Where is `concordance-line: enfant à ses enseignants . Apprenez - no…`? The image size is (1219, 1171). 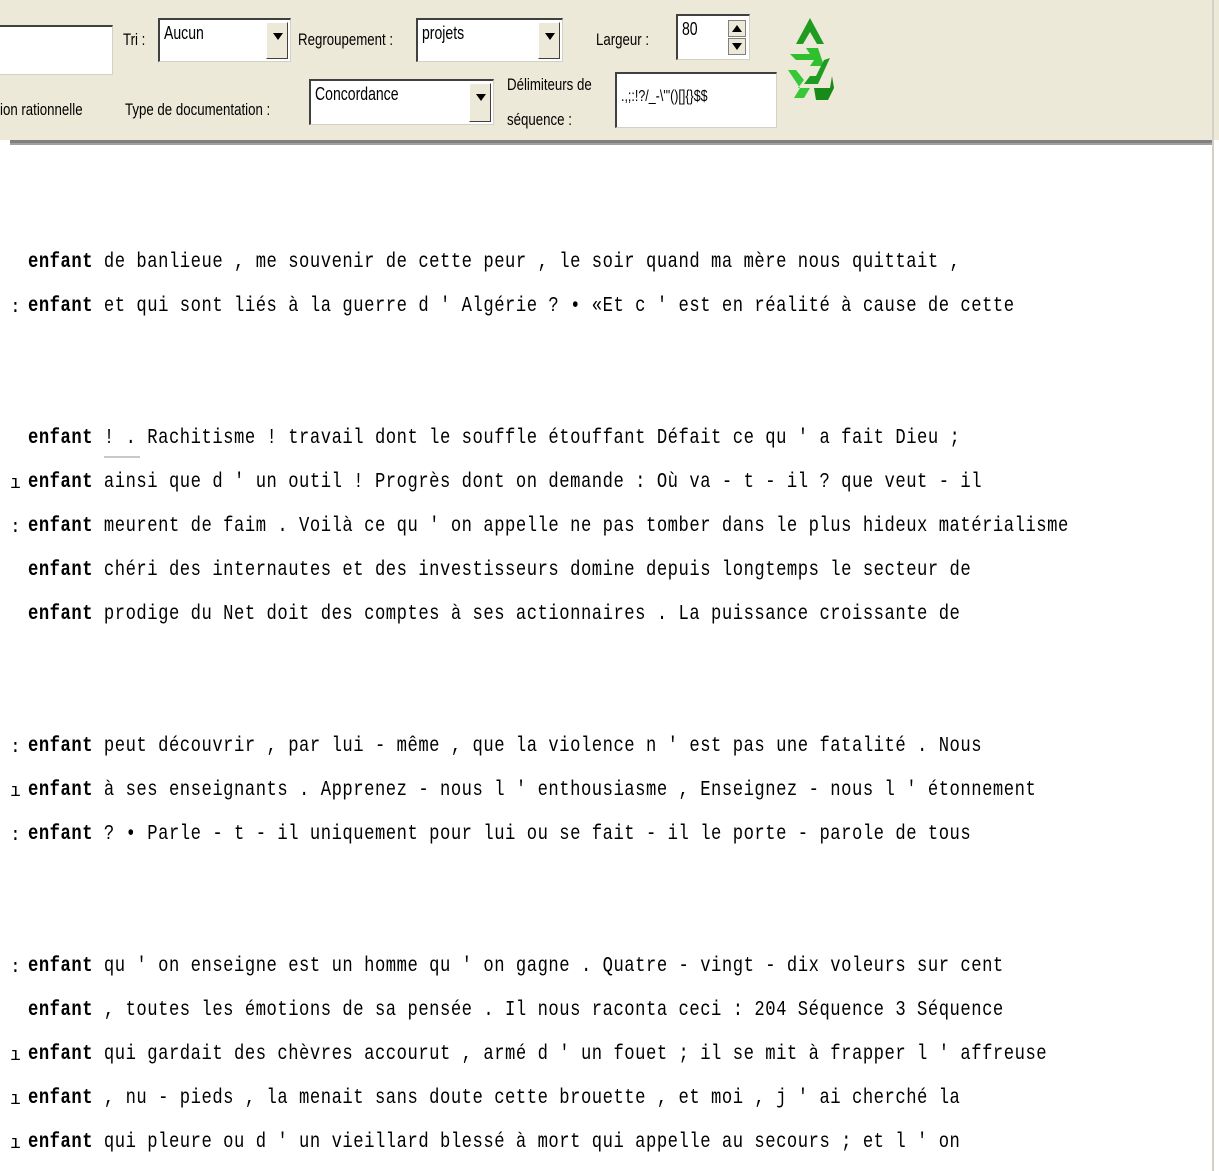 concordance-line: enfant à ses enseignants . Apprenez - no… is located at coordinates (532, 790).